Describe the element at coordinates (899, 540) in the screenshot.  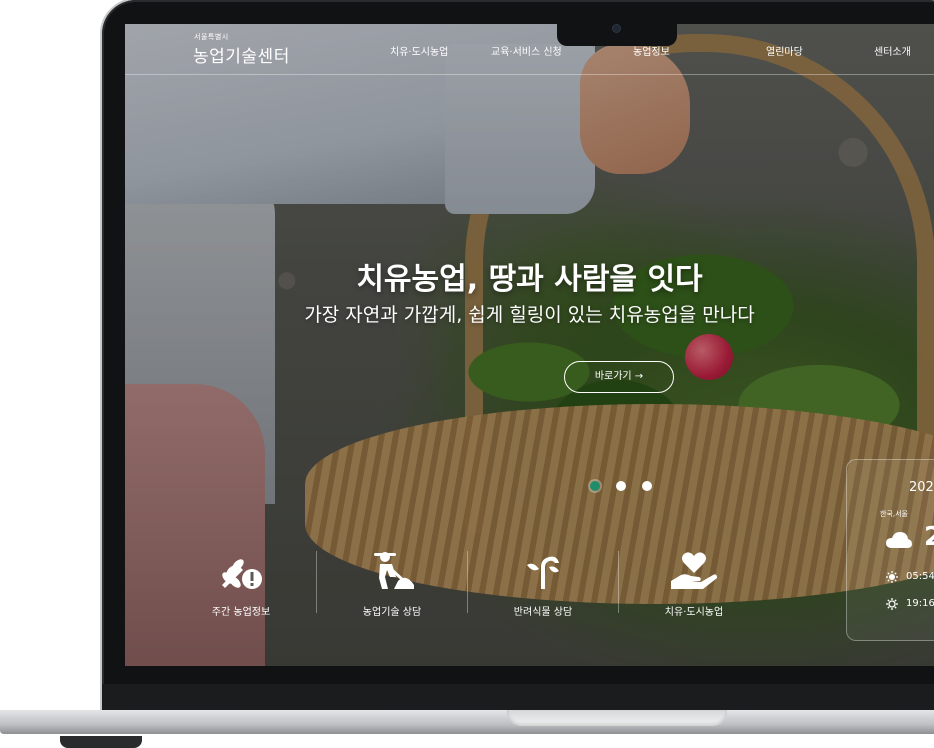
I see `cloud-icon` at that location.